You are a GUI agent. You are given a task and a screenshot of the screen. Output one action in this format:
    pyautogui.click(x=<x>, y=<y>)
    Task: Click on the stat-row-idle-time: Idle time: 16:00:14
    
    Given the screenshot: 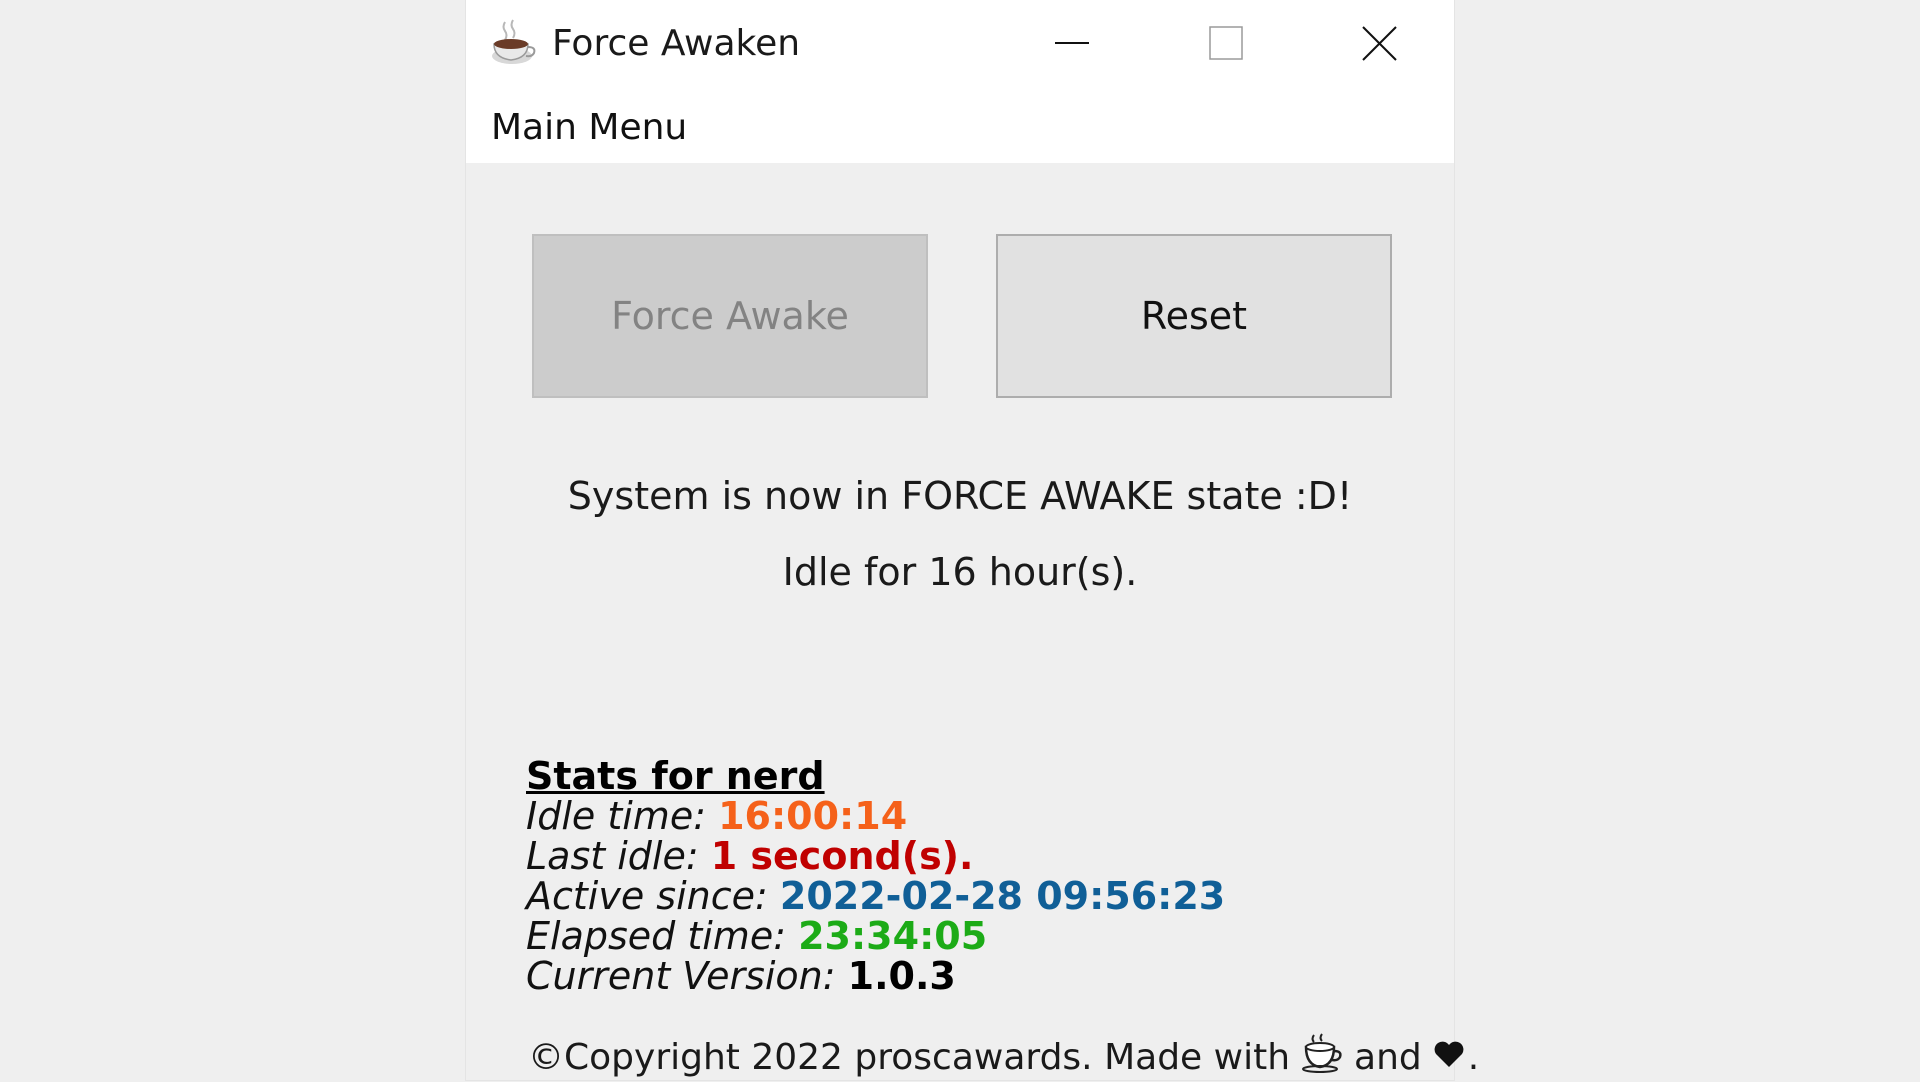 What is the action you would take?
    pyautogui.click(x=875, y=816)
    